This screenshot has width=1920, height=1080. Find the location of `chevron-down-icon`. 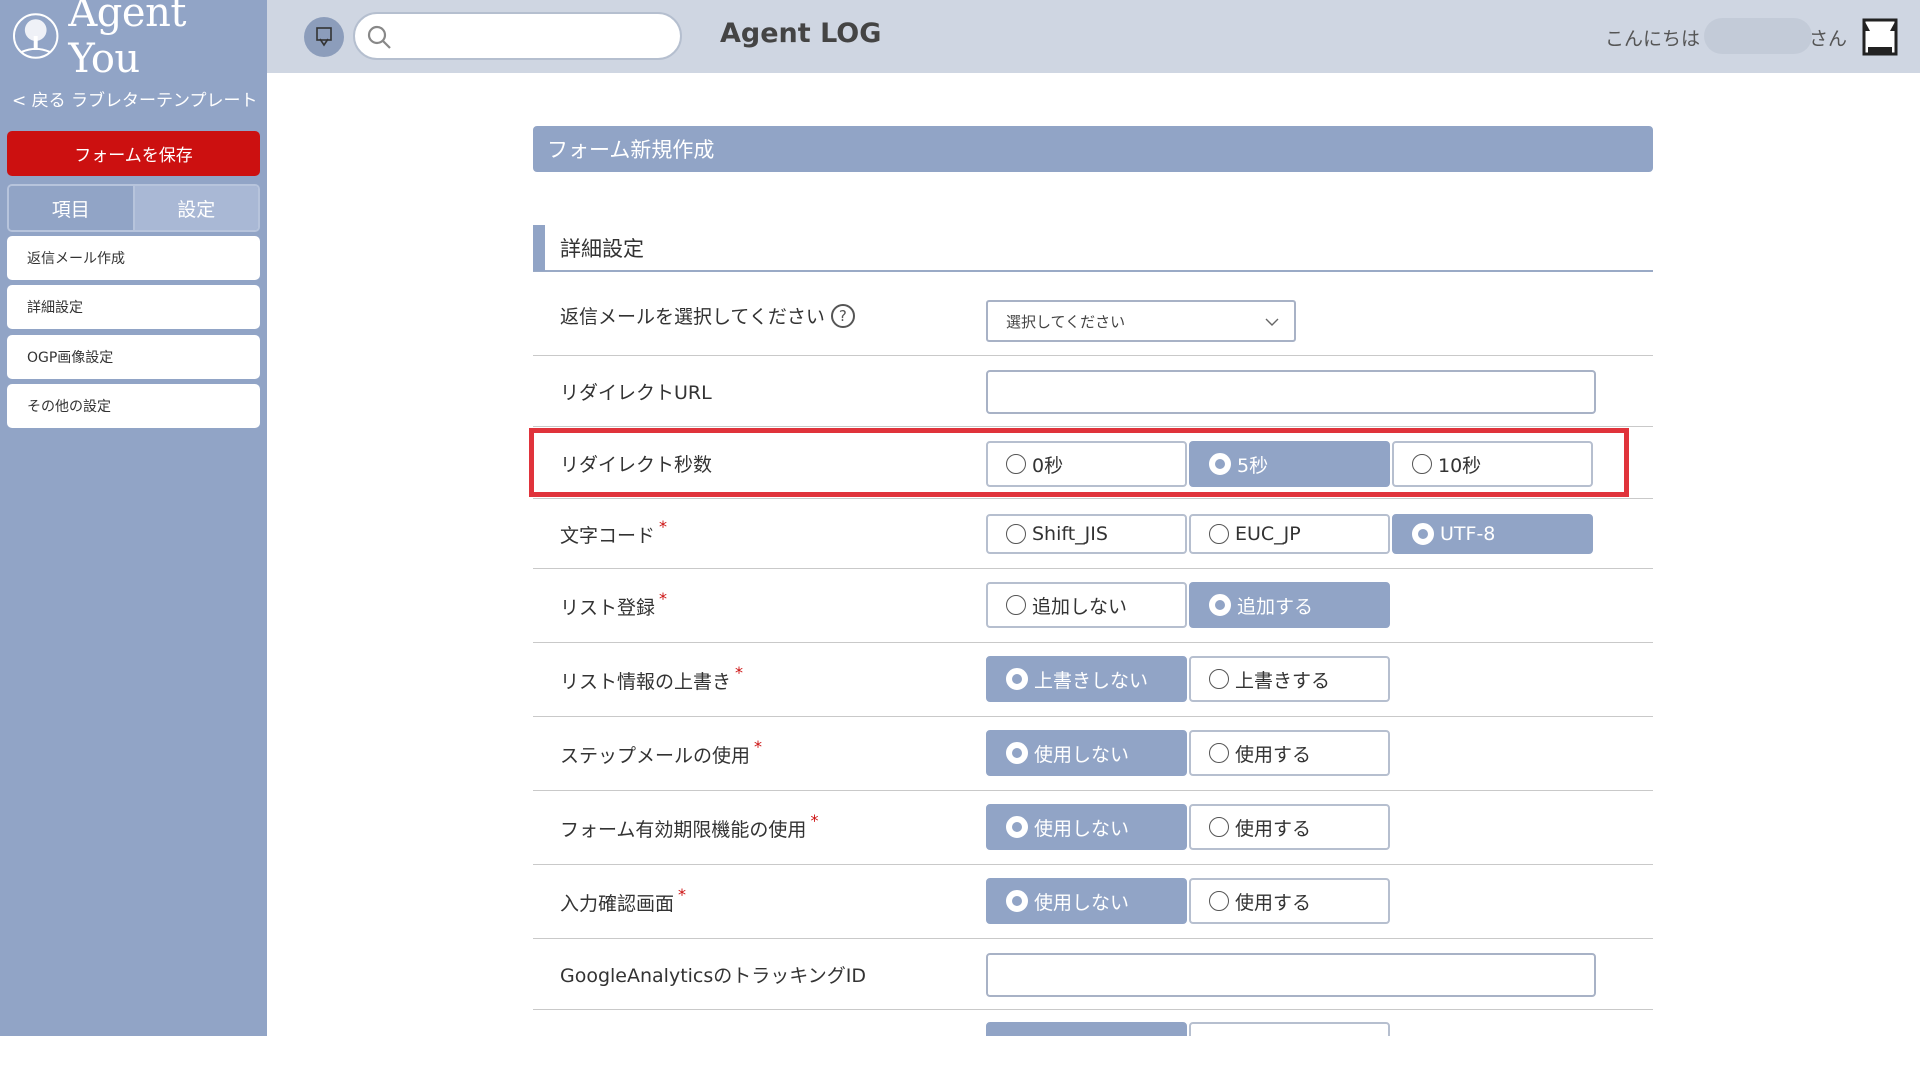

chevron-down-icon is located at coordinates (1272, 322).